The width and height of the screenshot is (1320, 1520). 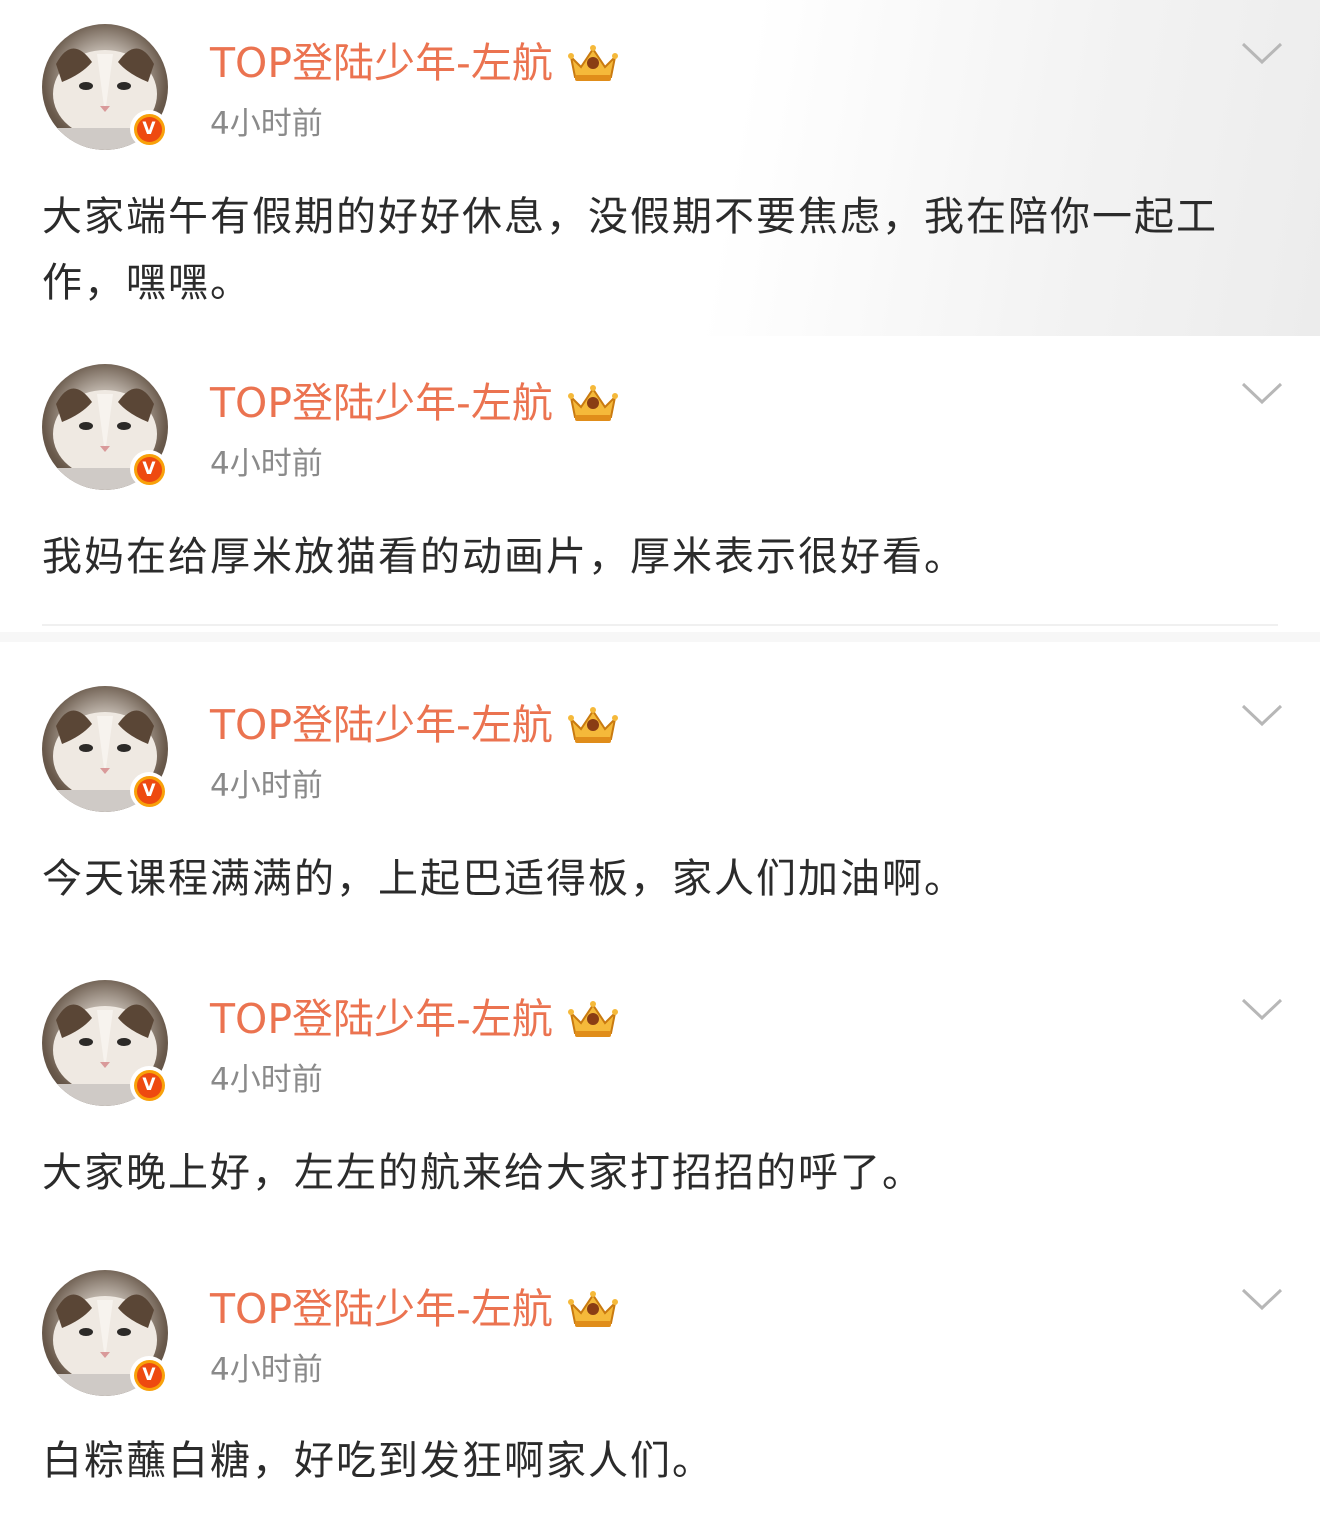 I want to click on post-content: 我妈在给厚米放猫看的动画片，厚米表示很好看。, so click(x=504, y=557).